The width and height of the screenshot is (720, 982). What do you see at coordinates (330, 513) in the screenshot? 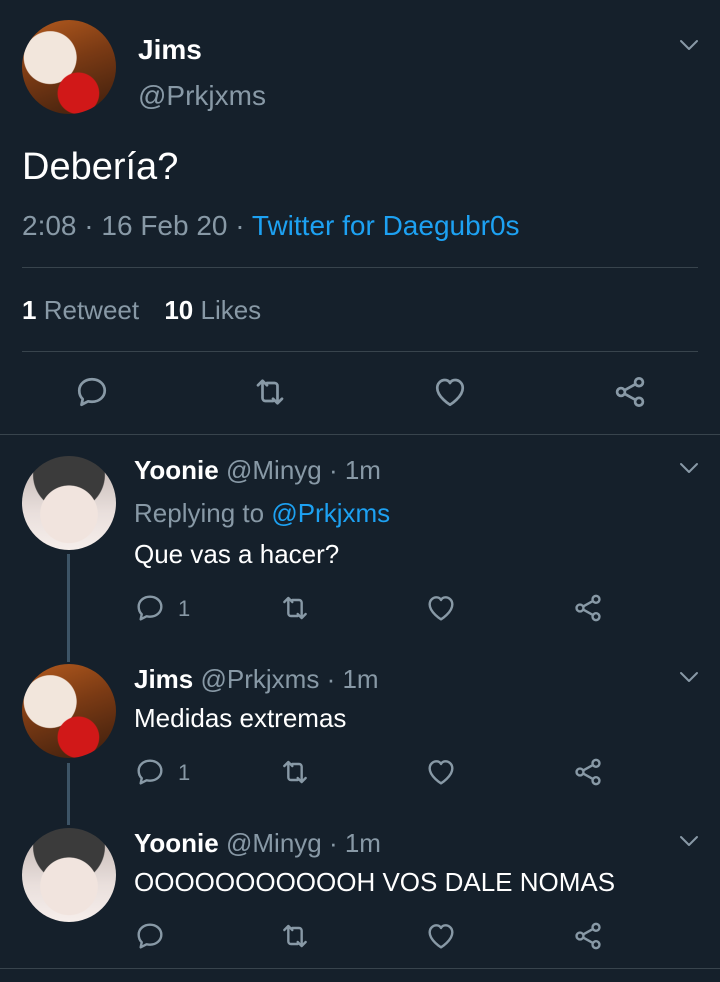
I see `replying-handle-link: @Prkjxms` at bounding box center [330, 513].